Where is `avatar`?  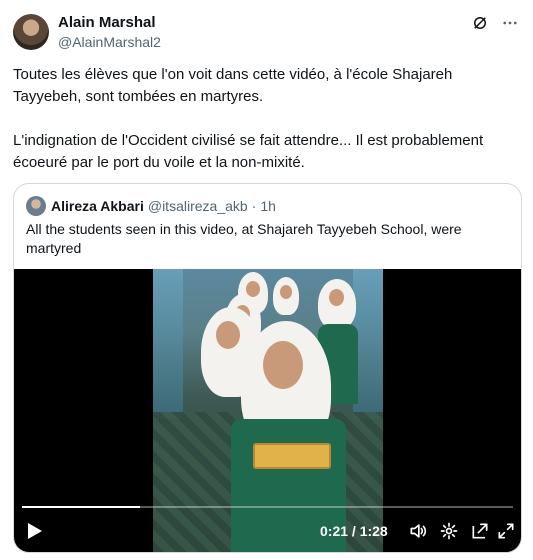 avatar is located at coordinates (31, 32).